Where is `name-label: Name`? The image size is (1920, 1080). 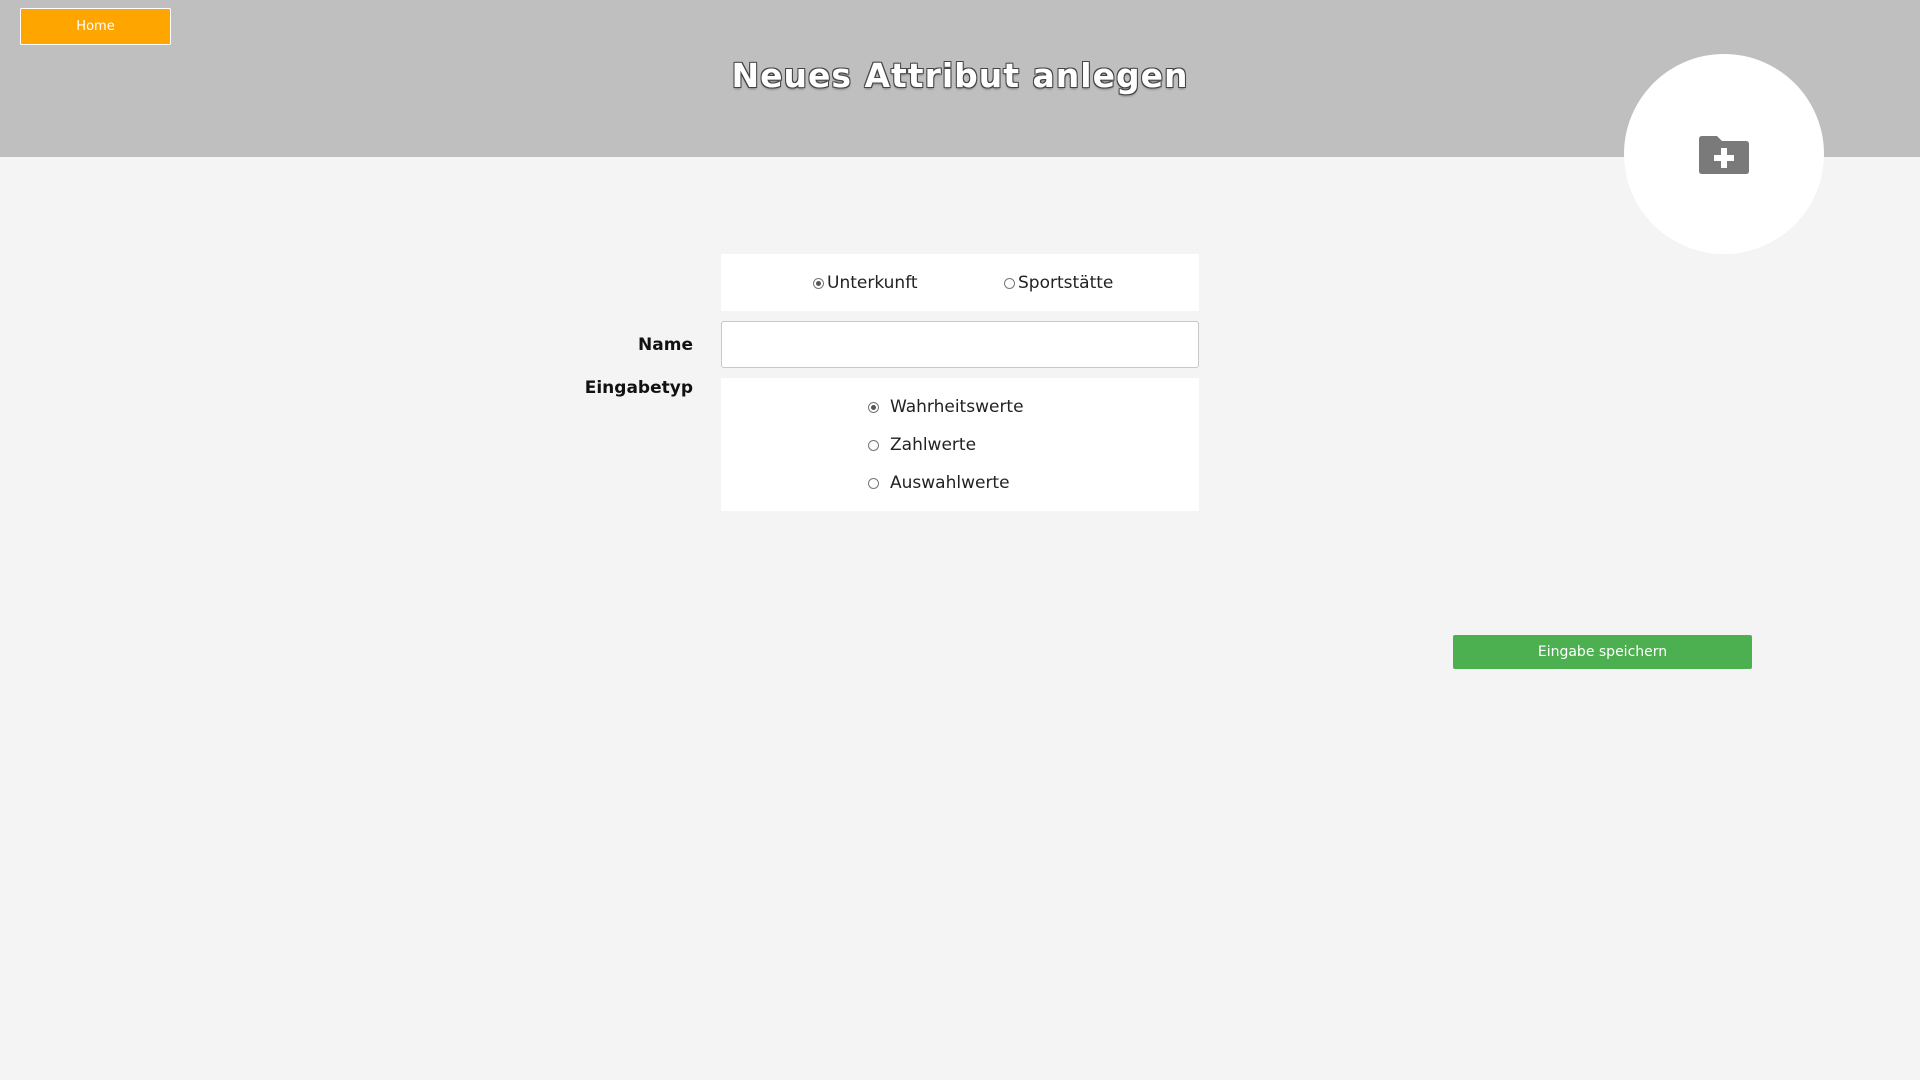
name-label: Name is located at coordinates (665, 345).